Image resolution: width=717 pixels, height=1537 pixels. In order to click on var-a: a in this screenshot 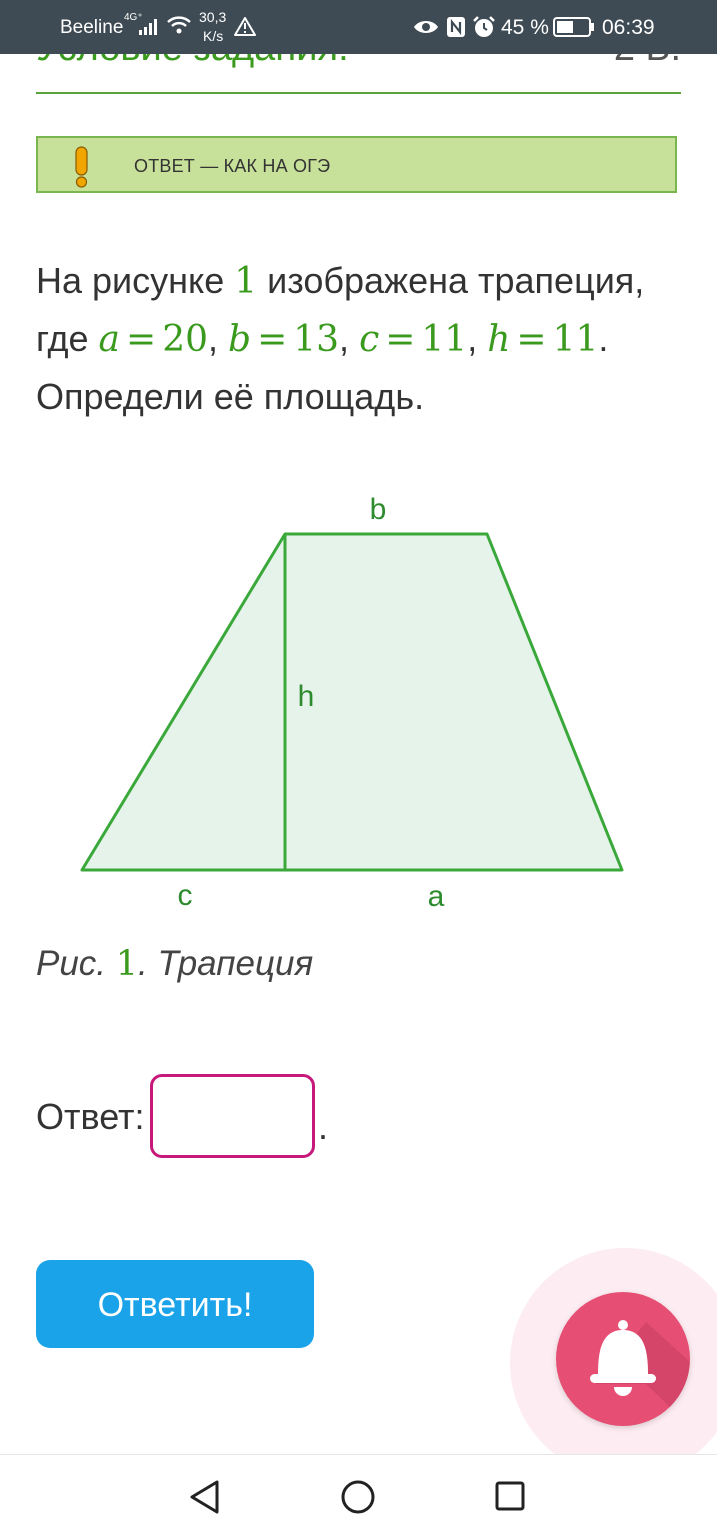, I will do `click(109, 339)`.